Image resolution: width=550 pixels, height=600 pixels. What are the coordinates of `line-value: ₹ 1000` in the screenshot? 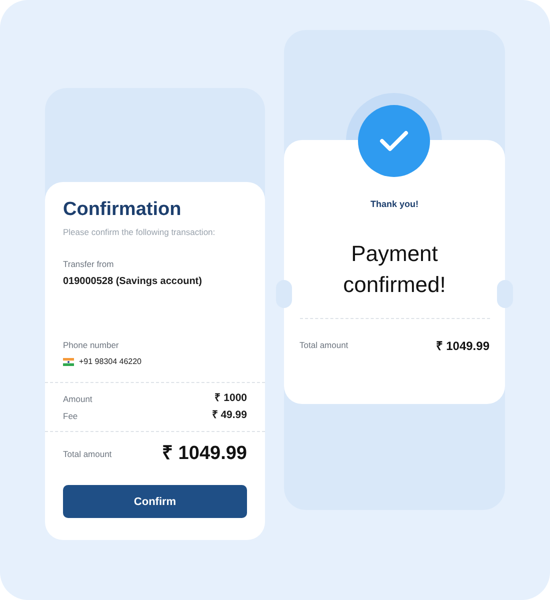 It's located at (230, 398).